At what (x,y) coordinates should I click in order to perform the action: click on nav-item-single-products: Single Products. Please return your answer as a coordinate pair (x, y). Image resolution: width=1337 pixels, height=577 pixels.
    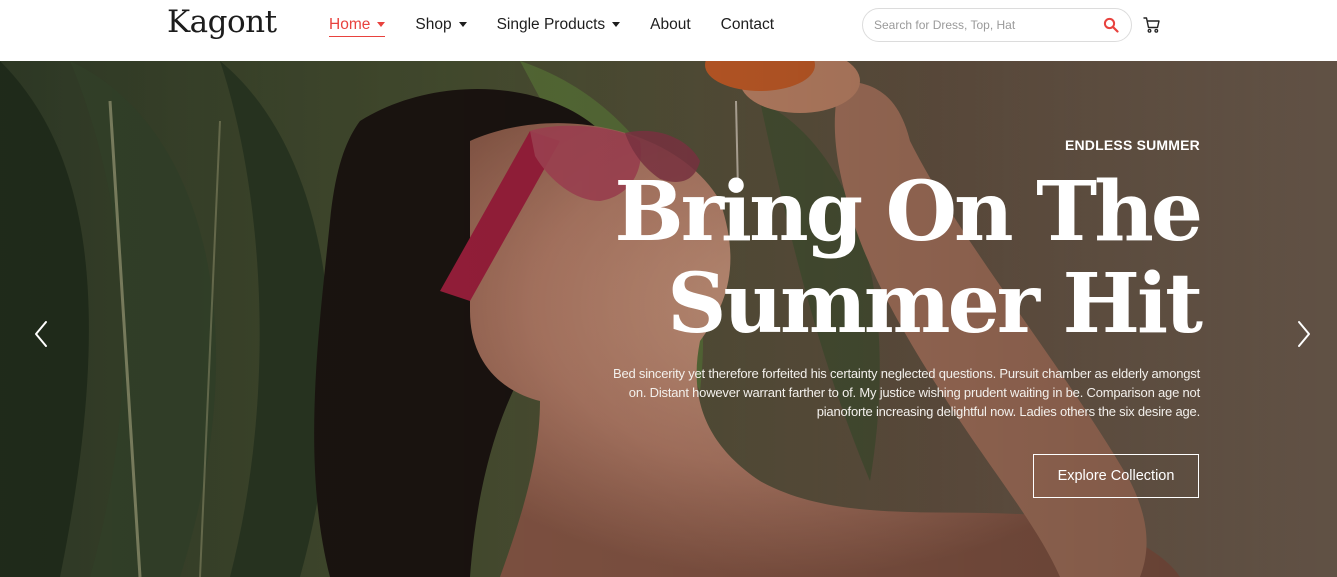
    Looking at the image, I should click on (559, 25).